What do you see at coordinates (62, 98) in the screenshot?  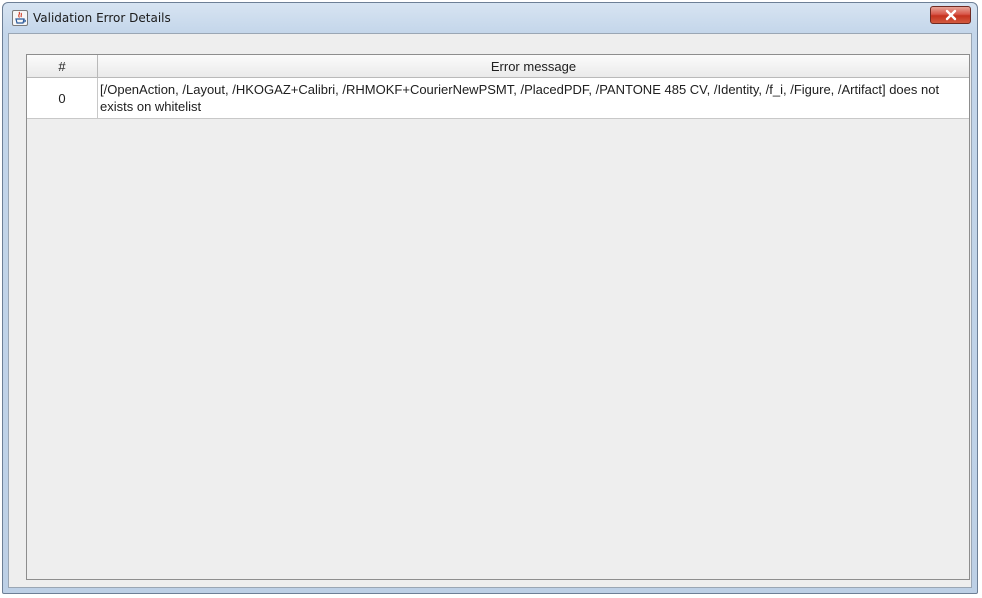 I see `error-index-cell: 0` at bounding box center [62, 98].